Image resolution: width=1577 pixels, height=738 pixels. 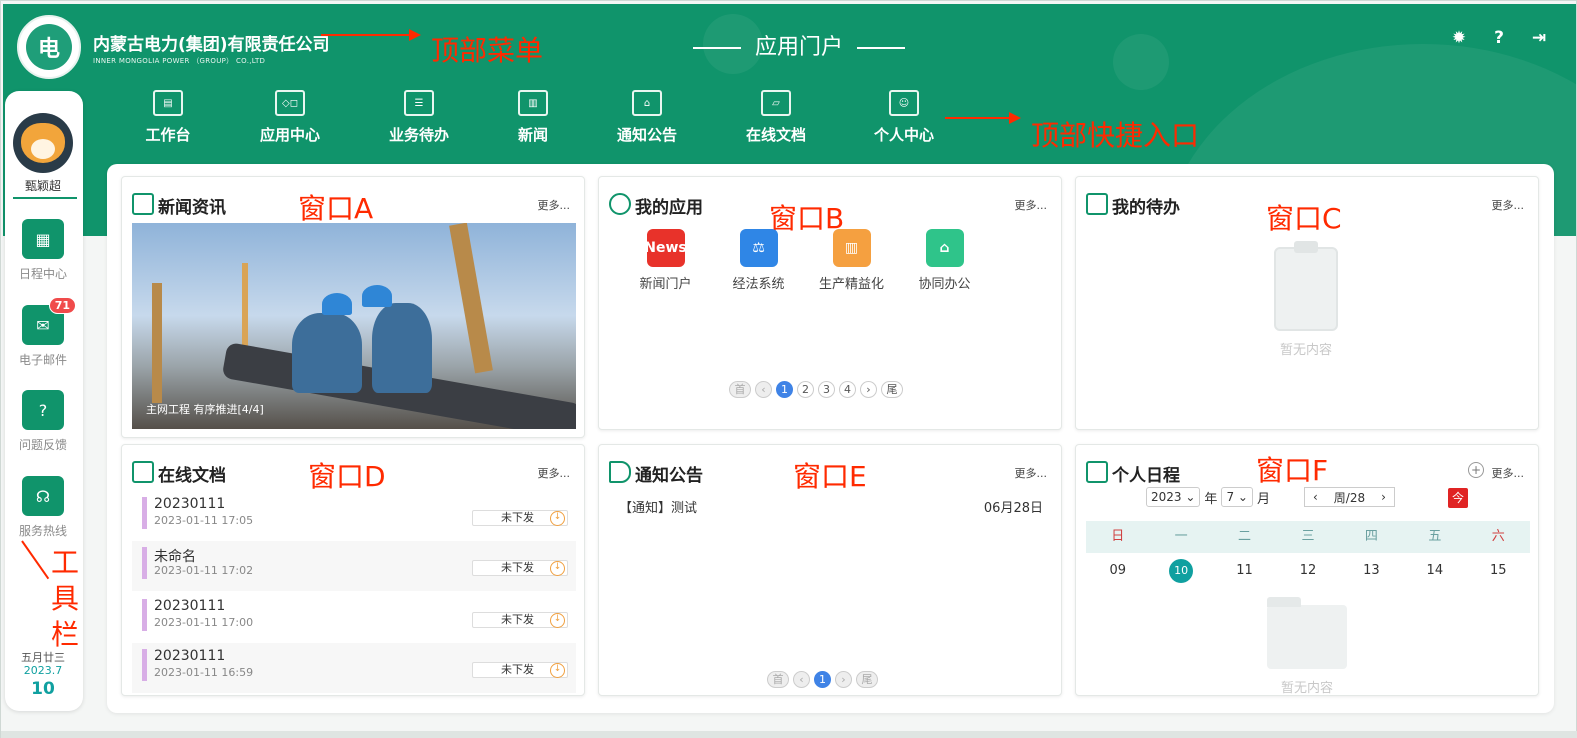 What do you see at coordinates (1117, 571) in the screenshot?
I see `calendar-day: 09` at bounding box center [1117, 571].